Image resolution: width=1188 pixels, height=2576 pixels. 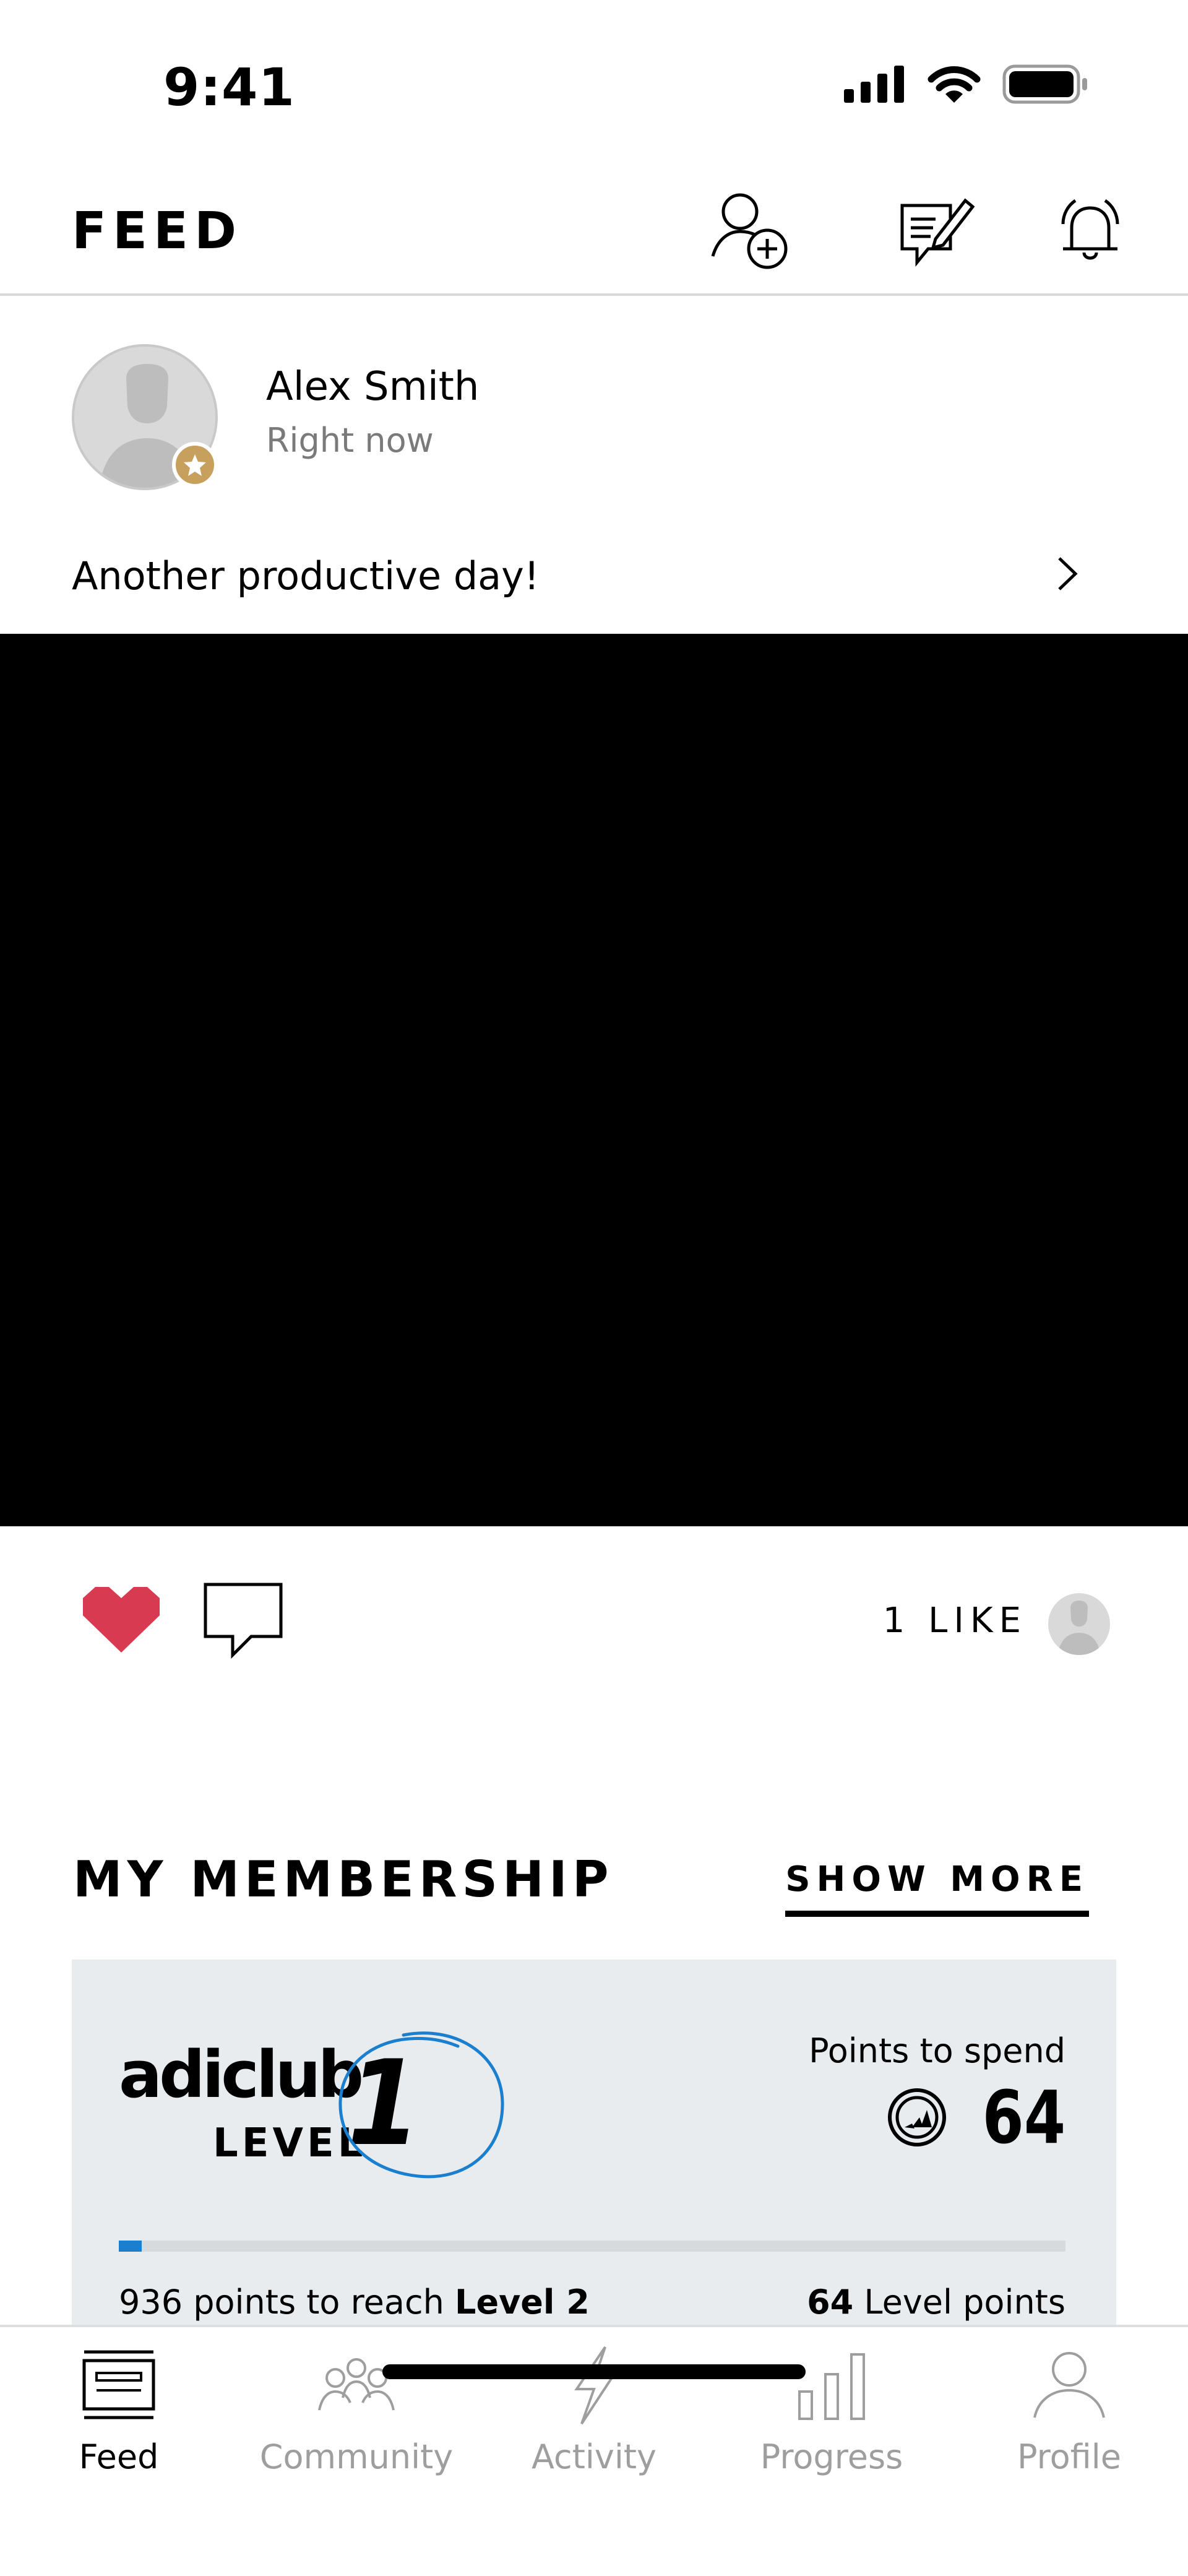 What do you see at coordinates (240, 2074) in the screenshot?
I see `adiclub-wordmark: adiclub` at bounding box center [240, 2074].